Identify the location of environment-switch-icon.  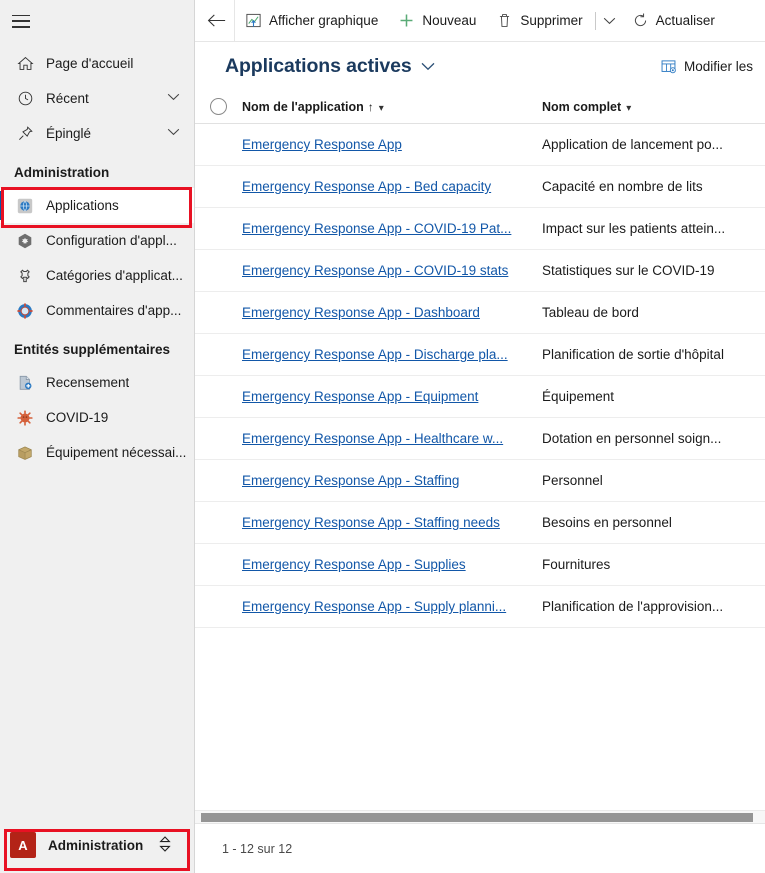
(165, 845).